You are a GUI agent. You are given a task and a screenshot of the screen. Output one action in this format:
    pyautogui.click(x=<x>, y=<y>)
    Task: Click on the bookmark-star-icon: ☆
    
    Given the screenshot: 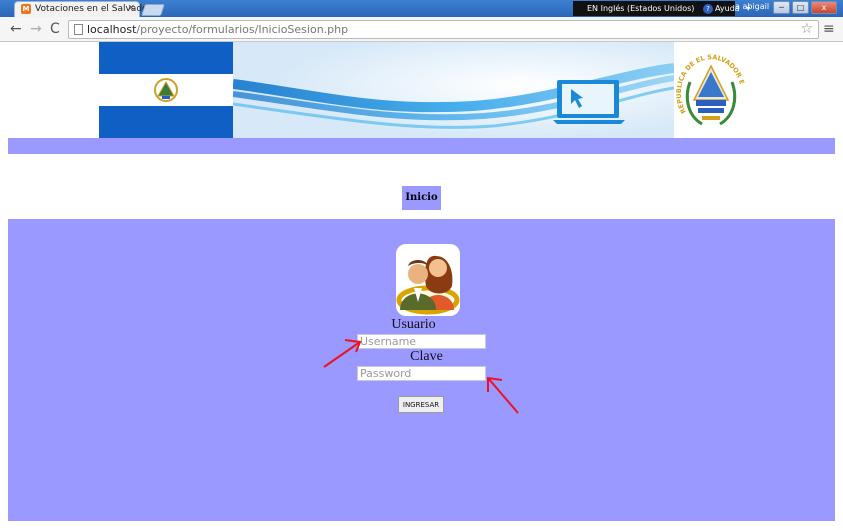 What is the action you would take?
    pyautogui.click(x=806, y=29)
    